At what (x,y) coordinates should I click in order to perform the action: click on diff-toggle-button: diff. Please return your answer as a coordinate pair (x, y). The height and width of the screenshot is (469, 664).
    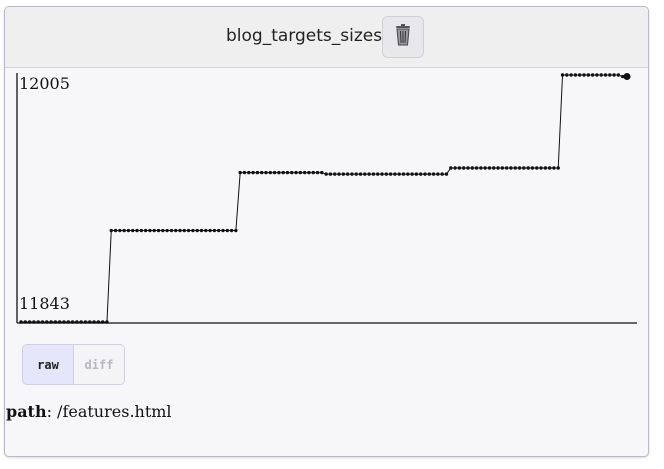
    Looking at the image, I should click on (99, 364).